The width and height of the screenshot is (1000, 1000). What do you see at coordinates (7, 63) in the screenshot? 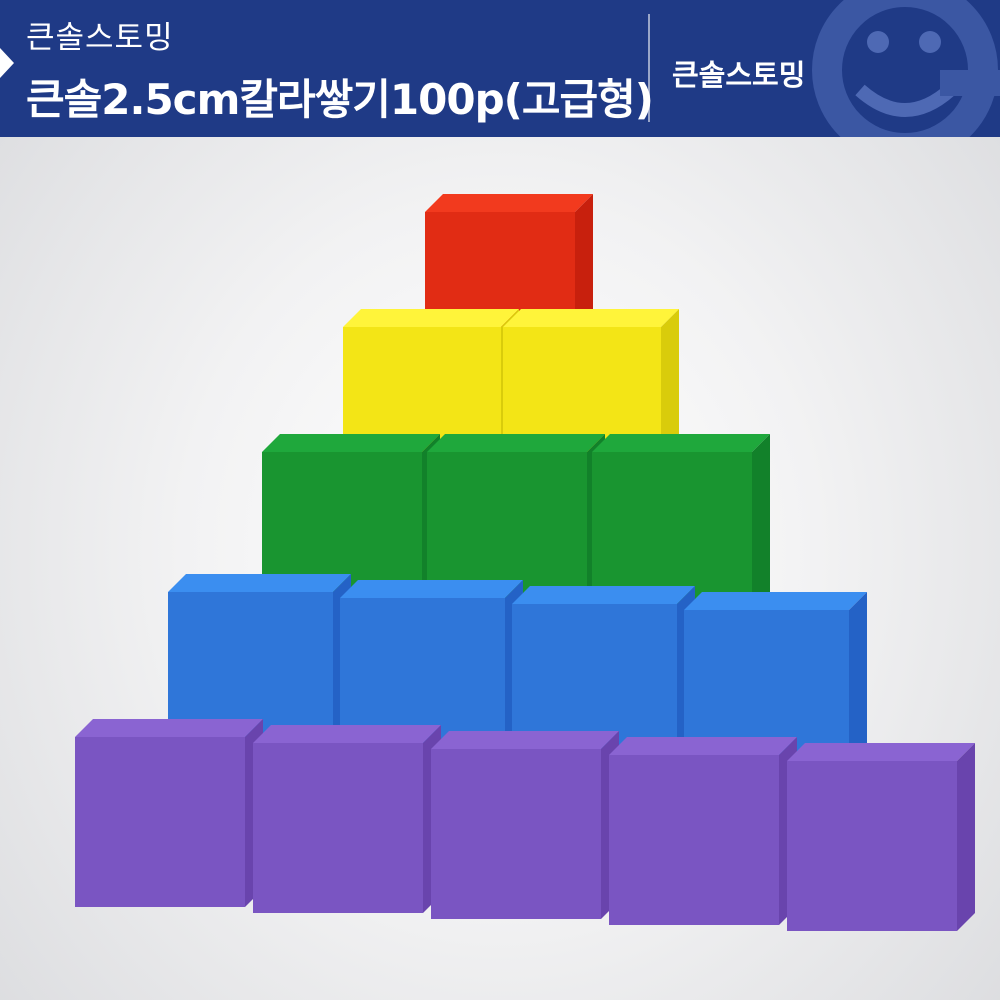
I see `arrow-icon` at bounding box center [7, 63].